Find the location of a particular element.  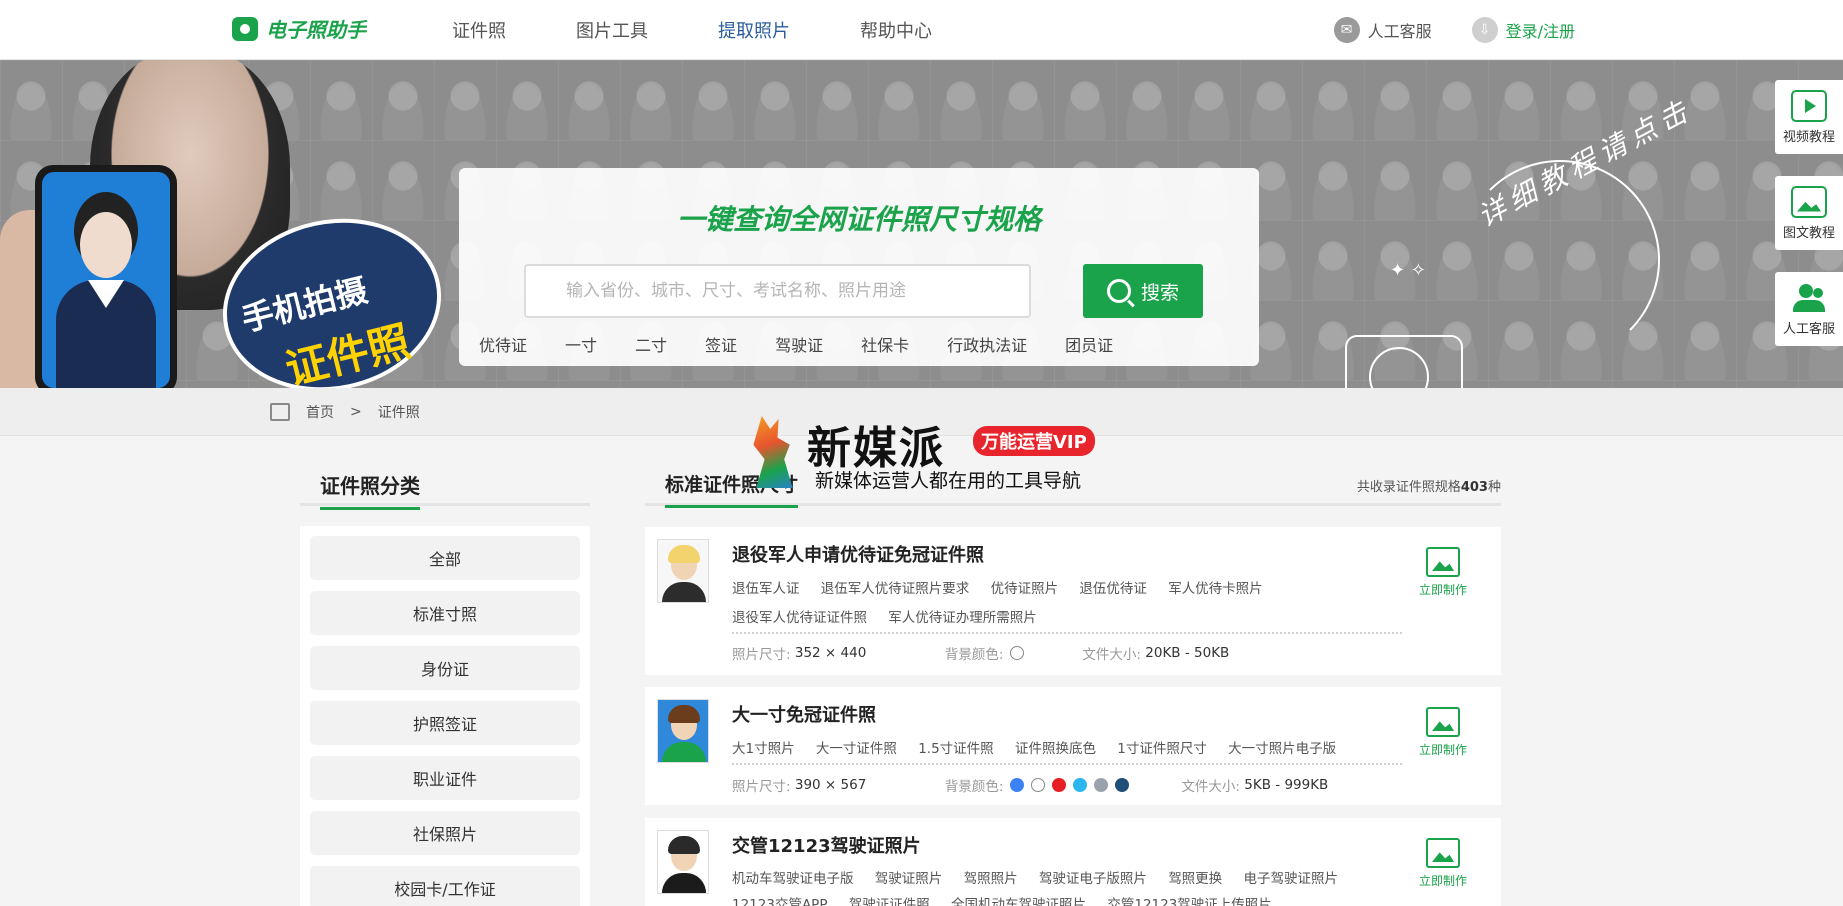

card-tag: 大一寸照片电子版 is located at coordinates (1282, 749).